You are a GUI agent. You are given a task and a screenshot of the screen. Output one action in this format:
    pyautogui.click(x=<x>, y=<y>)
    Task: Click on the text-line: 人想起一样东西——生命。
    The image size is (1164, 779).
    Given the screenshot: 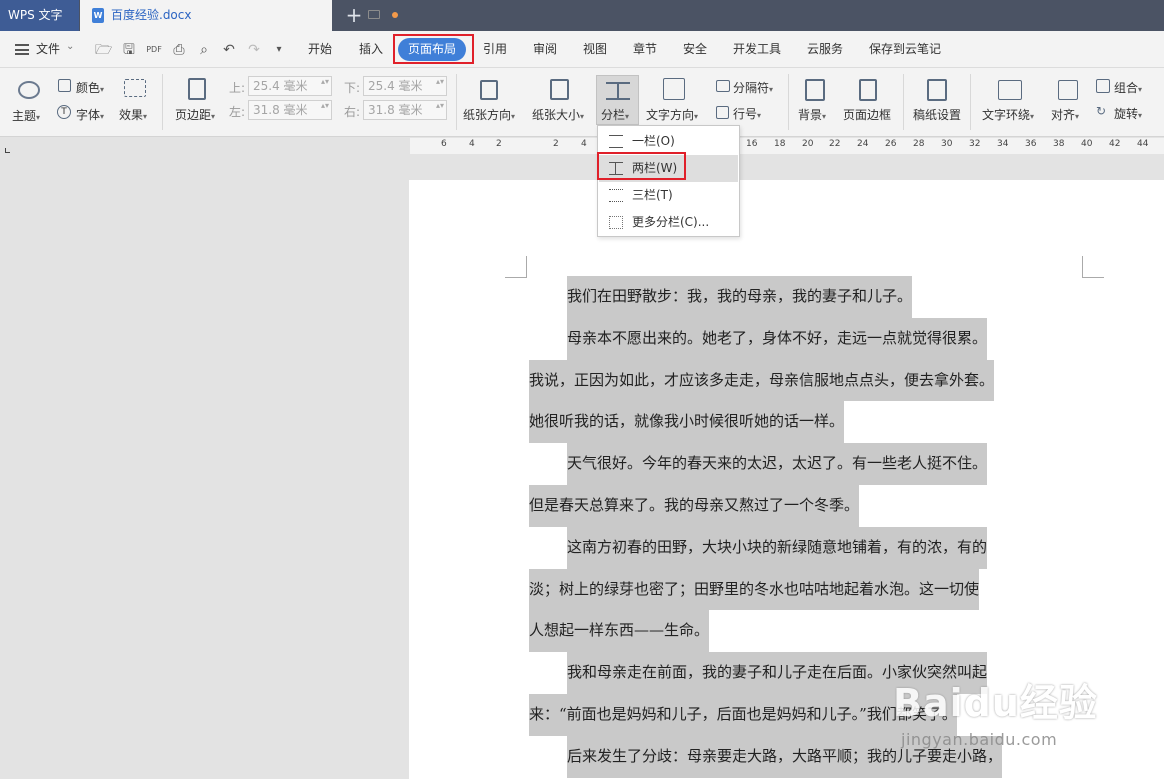 What is the action you would take?
    pyautogui.click(x=805, y=631)
    